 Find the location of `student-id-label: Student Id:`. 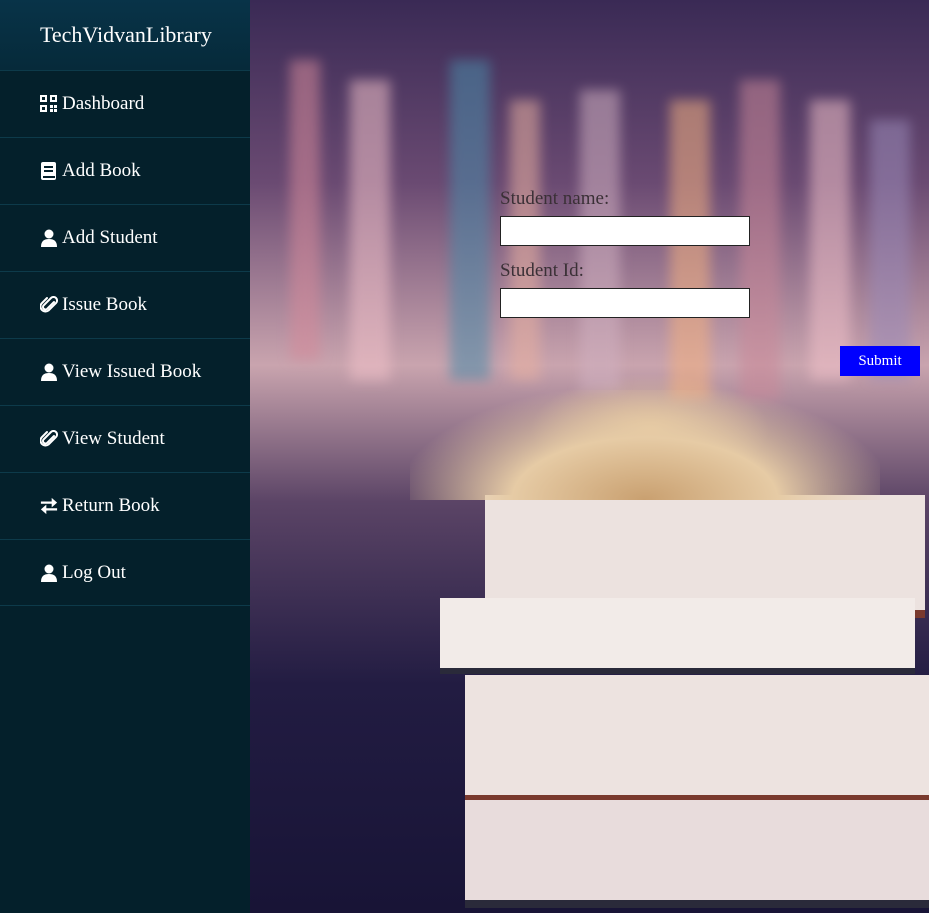

student-id-label: Student Id: is located at coordinates (542, 270).